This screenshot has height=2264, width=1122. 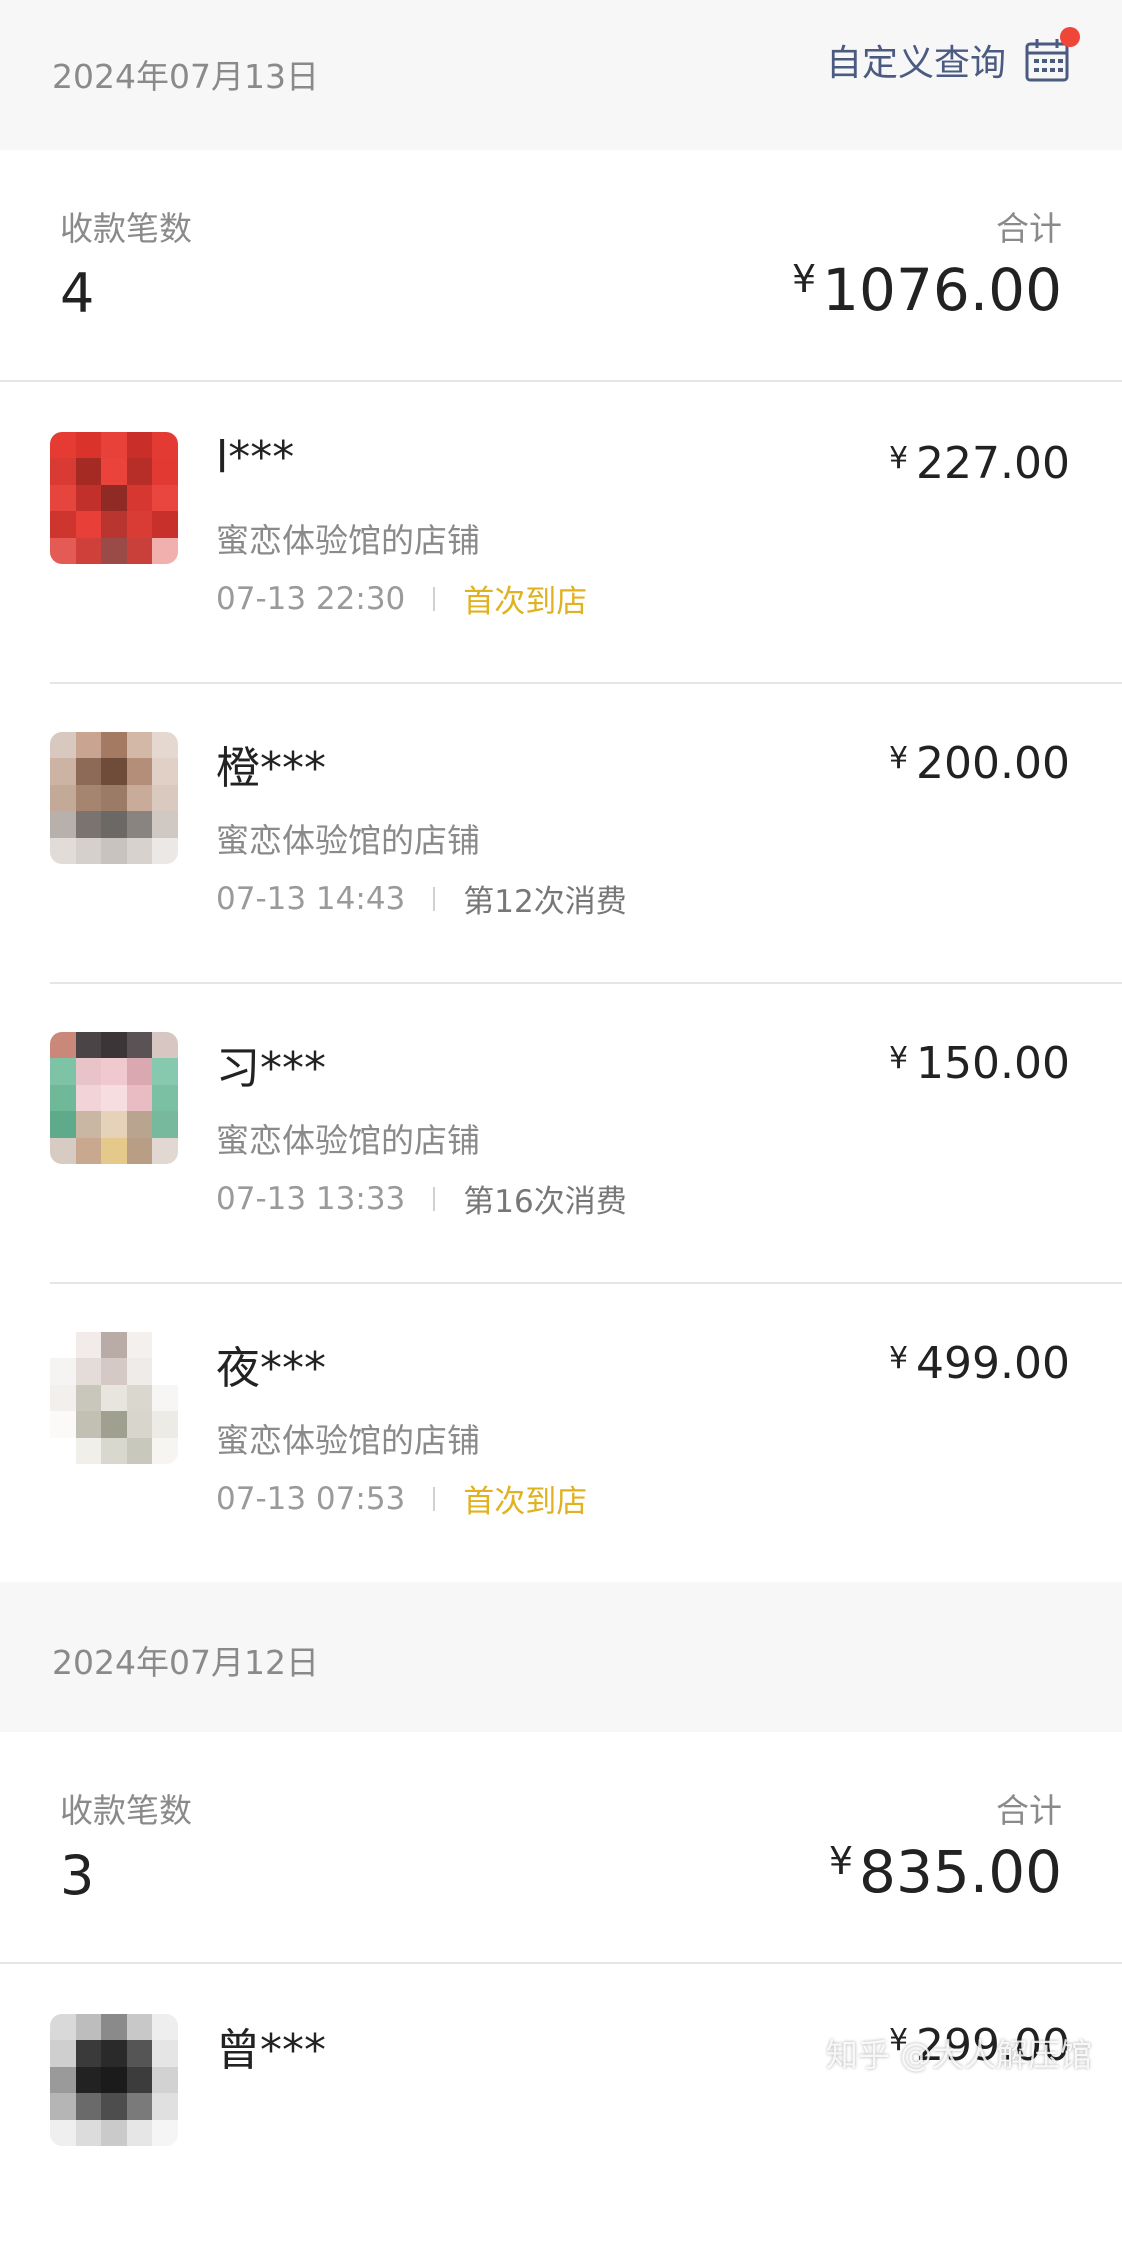 What do you see at coordinates (311, 1198) in the screenshot?
I see `transaction-time: 07-13 13:33` at bounding box center [311, 1198].